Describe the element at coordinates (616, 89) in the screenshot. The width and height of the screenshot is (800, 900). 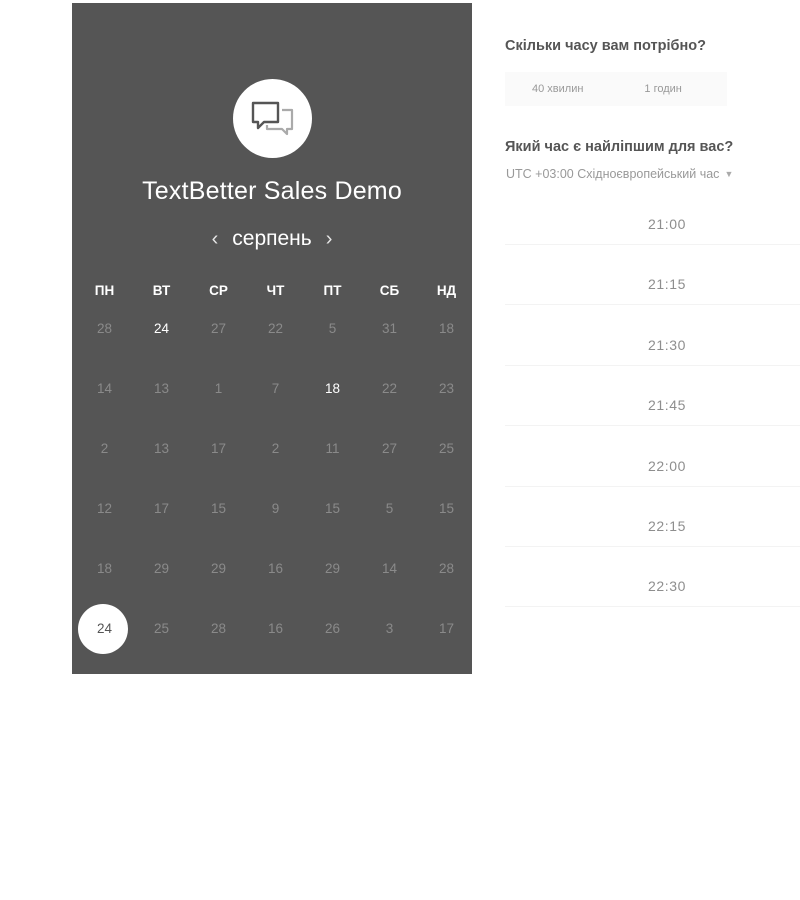
I see `duration-selector: 40 хвилин 1 годин` at that location.